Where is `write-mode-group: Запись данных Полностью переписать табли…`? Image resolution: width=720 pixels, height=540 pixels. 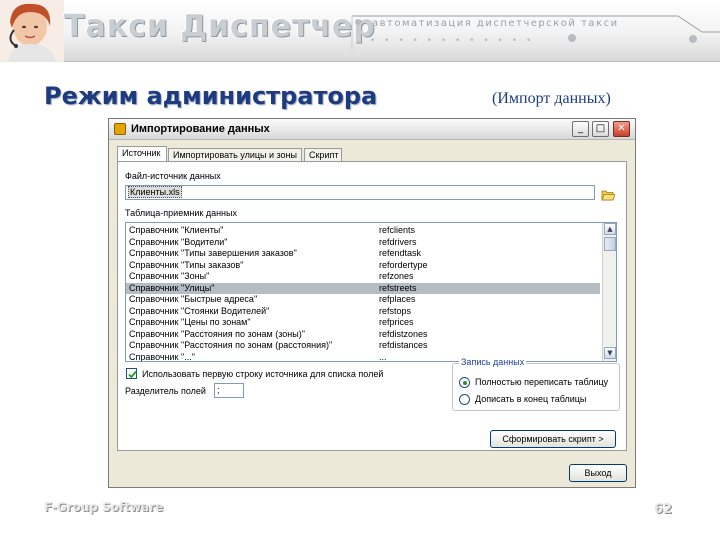
write-mode-group: Запись данных Полностью переписать табли… is located at coordinates (536, 384).